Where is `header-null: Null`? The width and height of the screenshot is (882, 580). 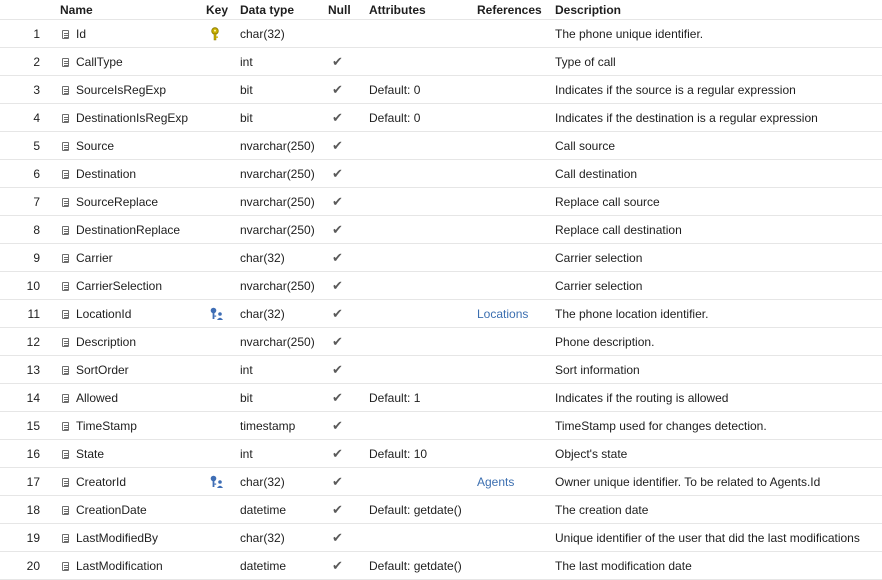
header-null: Null is located at coordinates (342, 10).